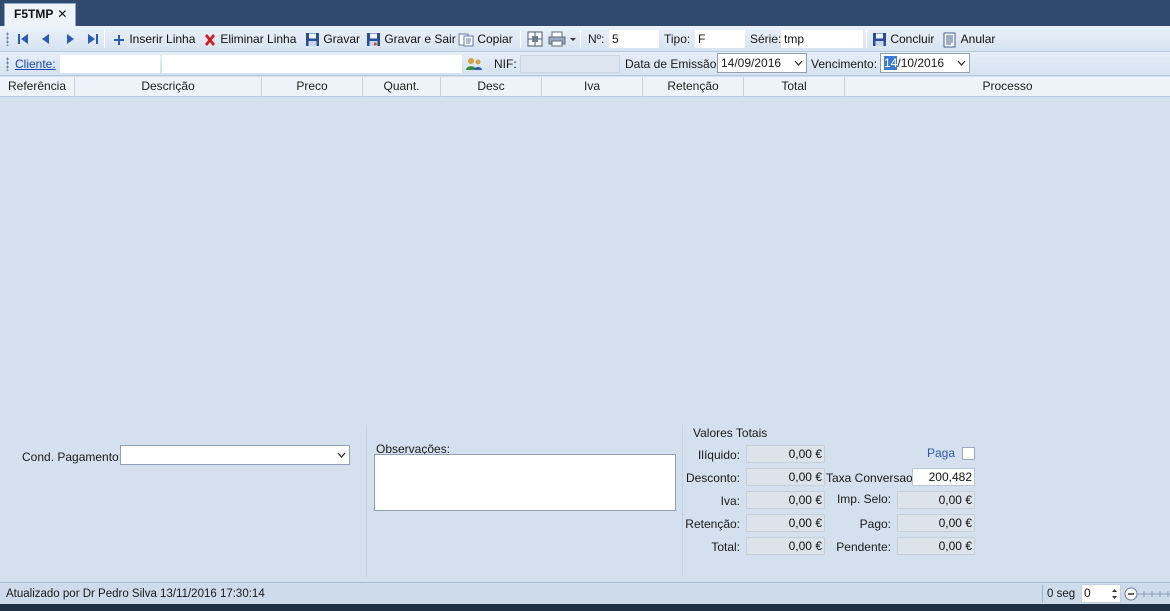  I want to click on save-and-exit-label: Gravar e Sair, so click(420, 39).